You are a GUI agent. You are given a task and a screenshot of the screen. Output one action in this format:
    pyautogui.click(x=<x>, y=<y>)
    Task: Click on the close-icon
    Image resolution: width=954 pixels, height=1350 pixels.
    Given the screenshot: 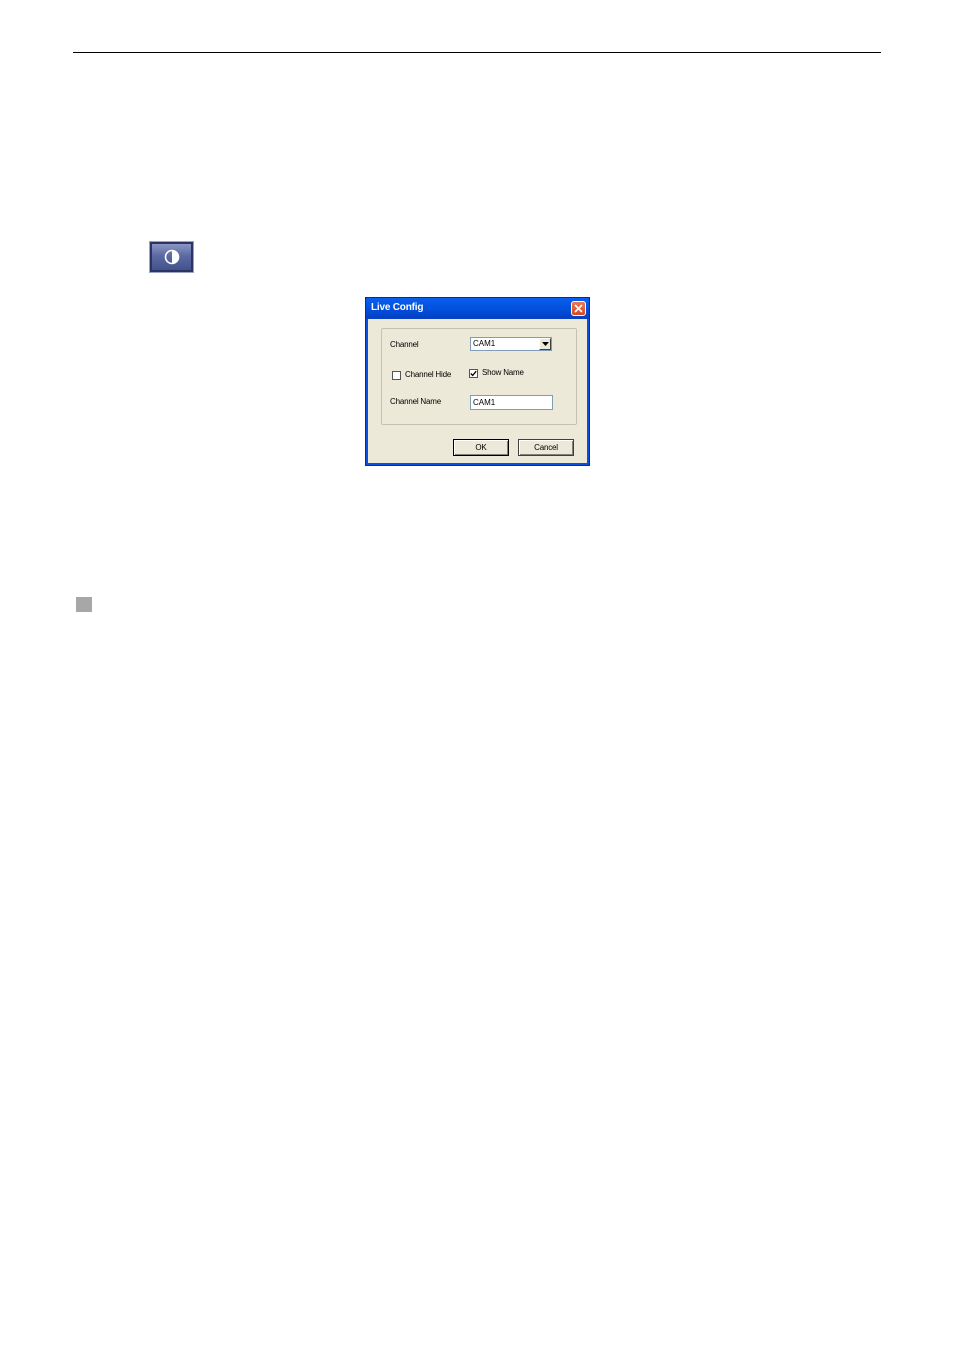 What is the action you would take?
    pyautogui.click(x=578, y=308)
    